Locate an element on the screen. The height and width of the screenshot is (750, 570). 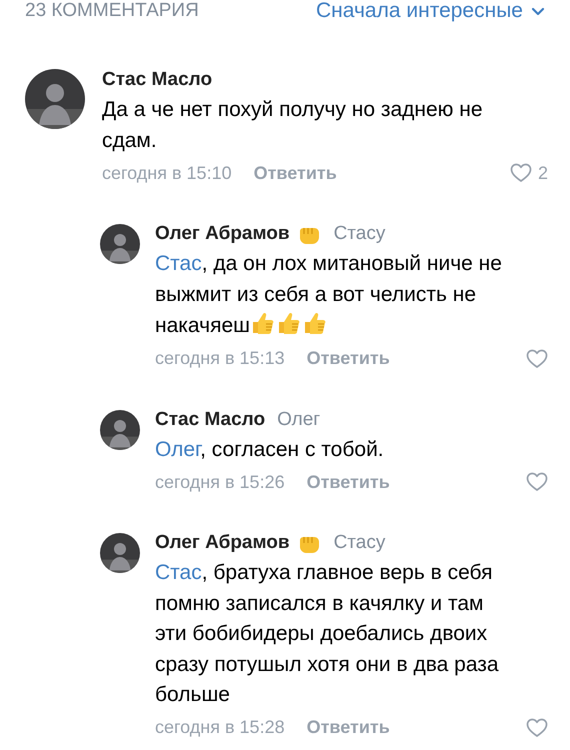
reply-to-link: Олег is located at coordinates (298, 419).